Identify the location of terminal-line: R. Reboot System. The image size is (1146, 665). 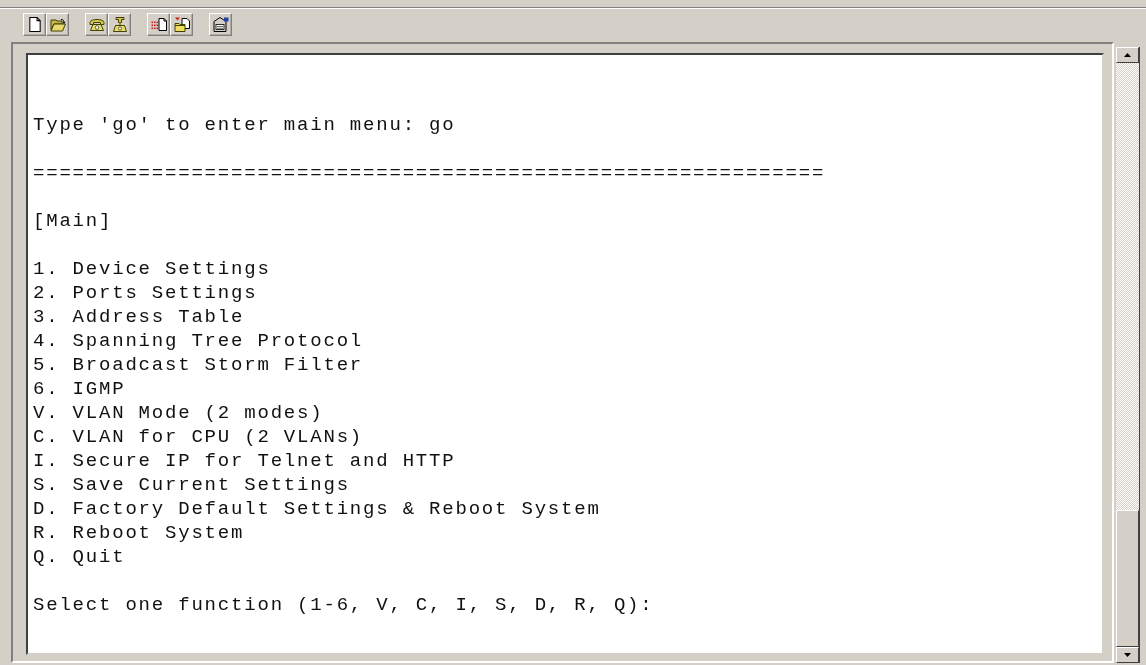
(139, 533).